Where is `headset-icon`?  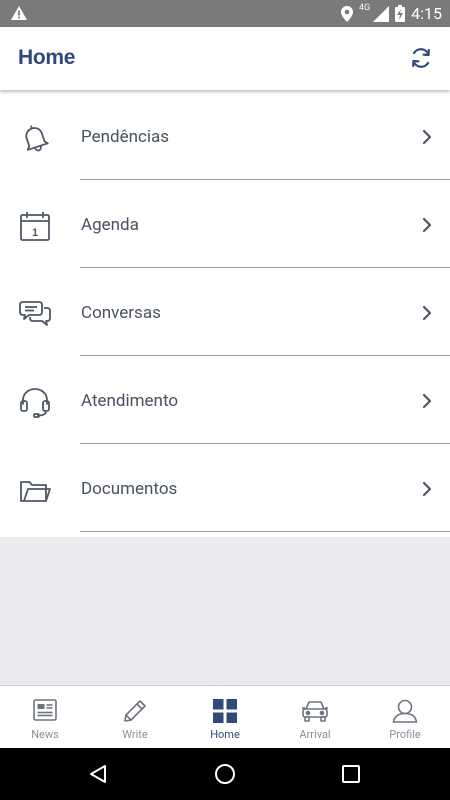
headset-icon is located at coordinates (35, 403).